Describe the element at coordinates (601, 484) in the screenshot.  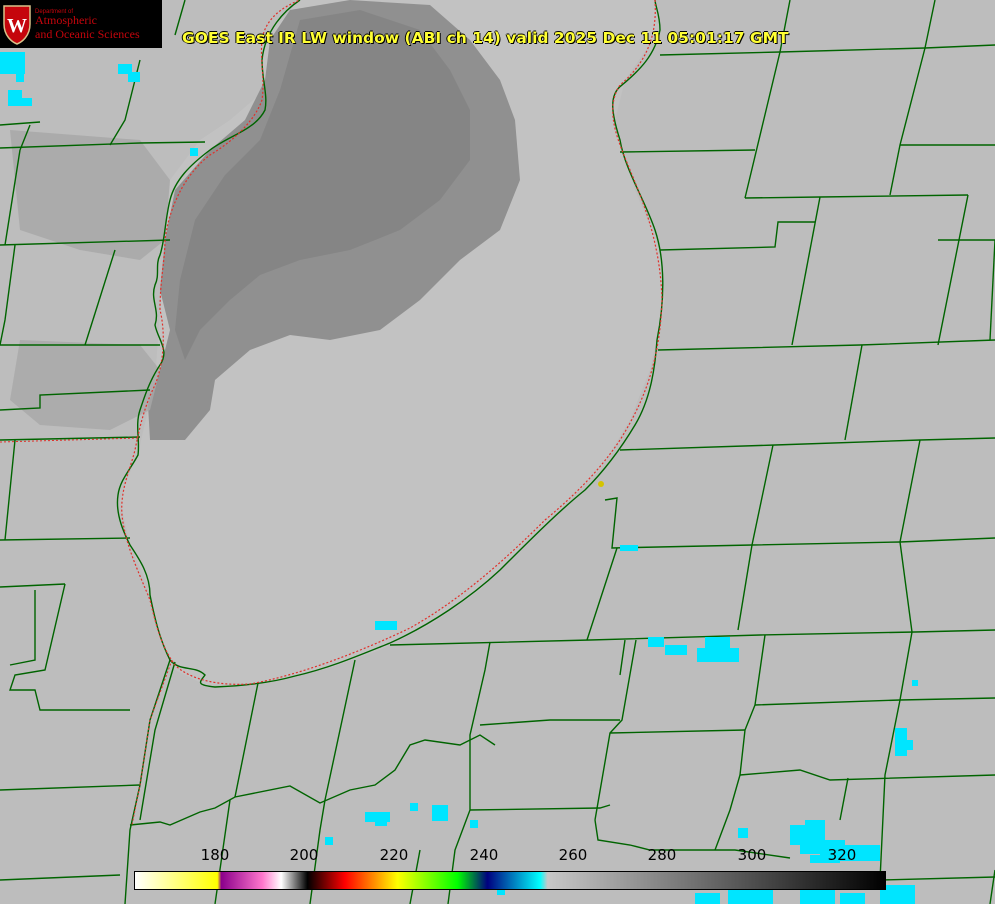
I see `station-marker` at that location.